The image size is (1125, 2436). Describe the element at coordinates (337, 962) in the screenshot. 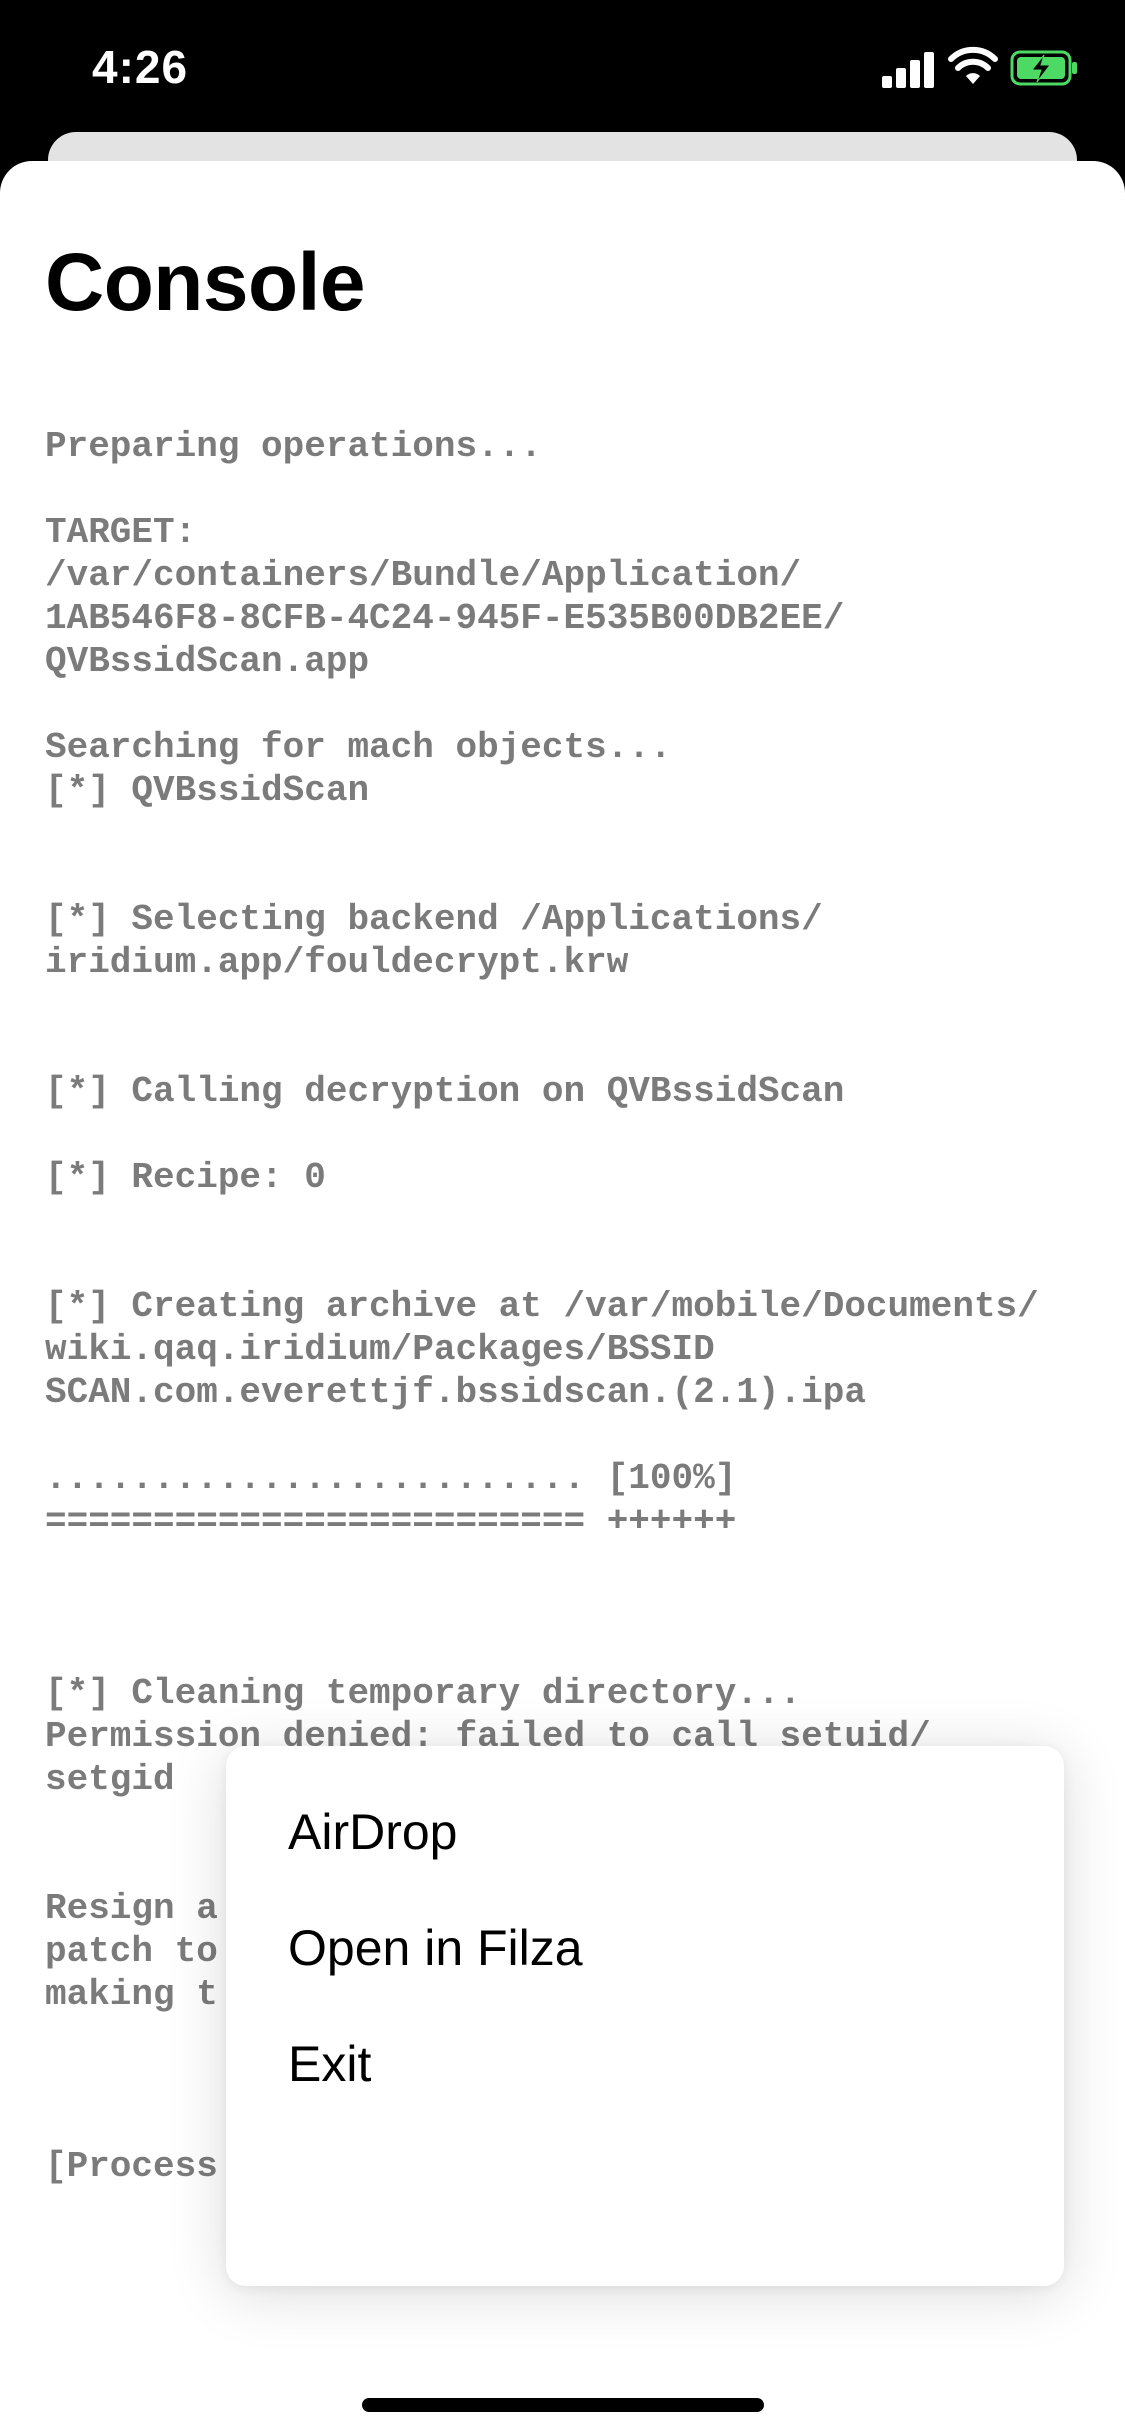

I see `console-line: iridium.app/fouldecrypt.krw` at that location.